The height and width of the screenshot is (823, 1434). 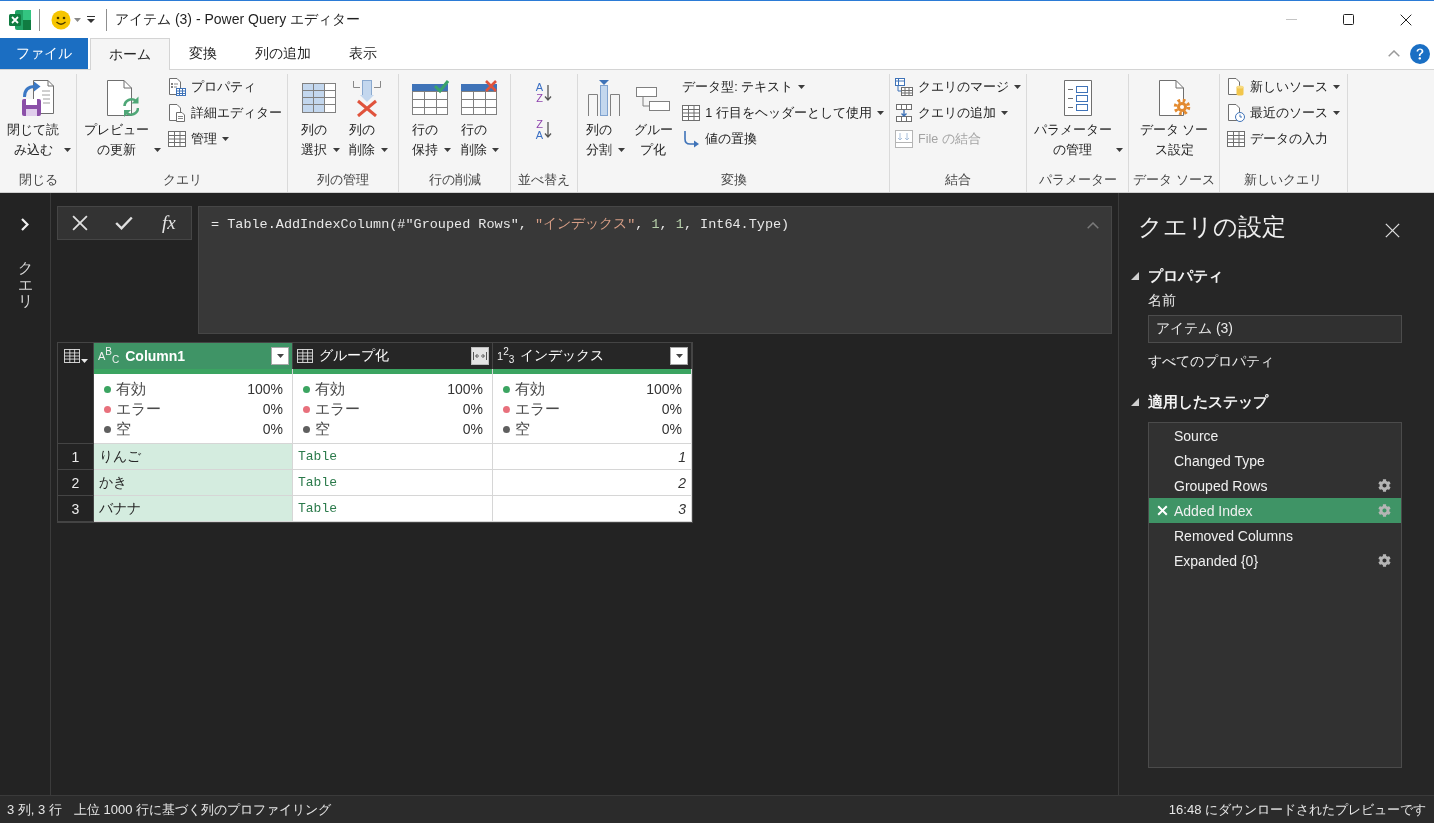 I want to click on group-label: 変換, so click(x=733, y=180).